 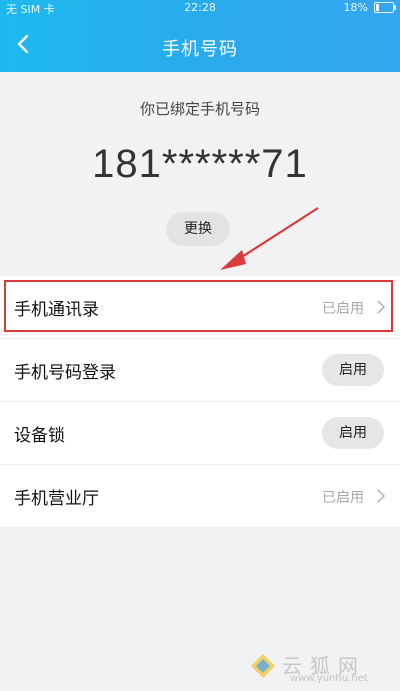 I want to click on watermark: 云狐网 www.yunhu.net, so click(x=320, y=668).